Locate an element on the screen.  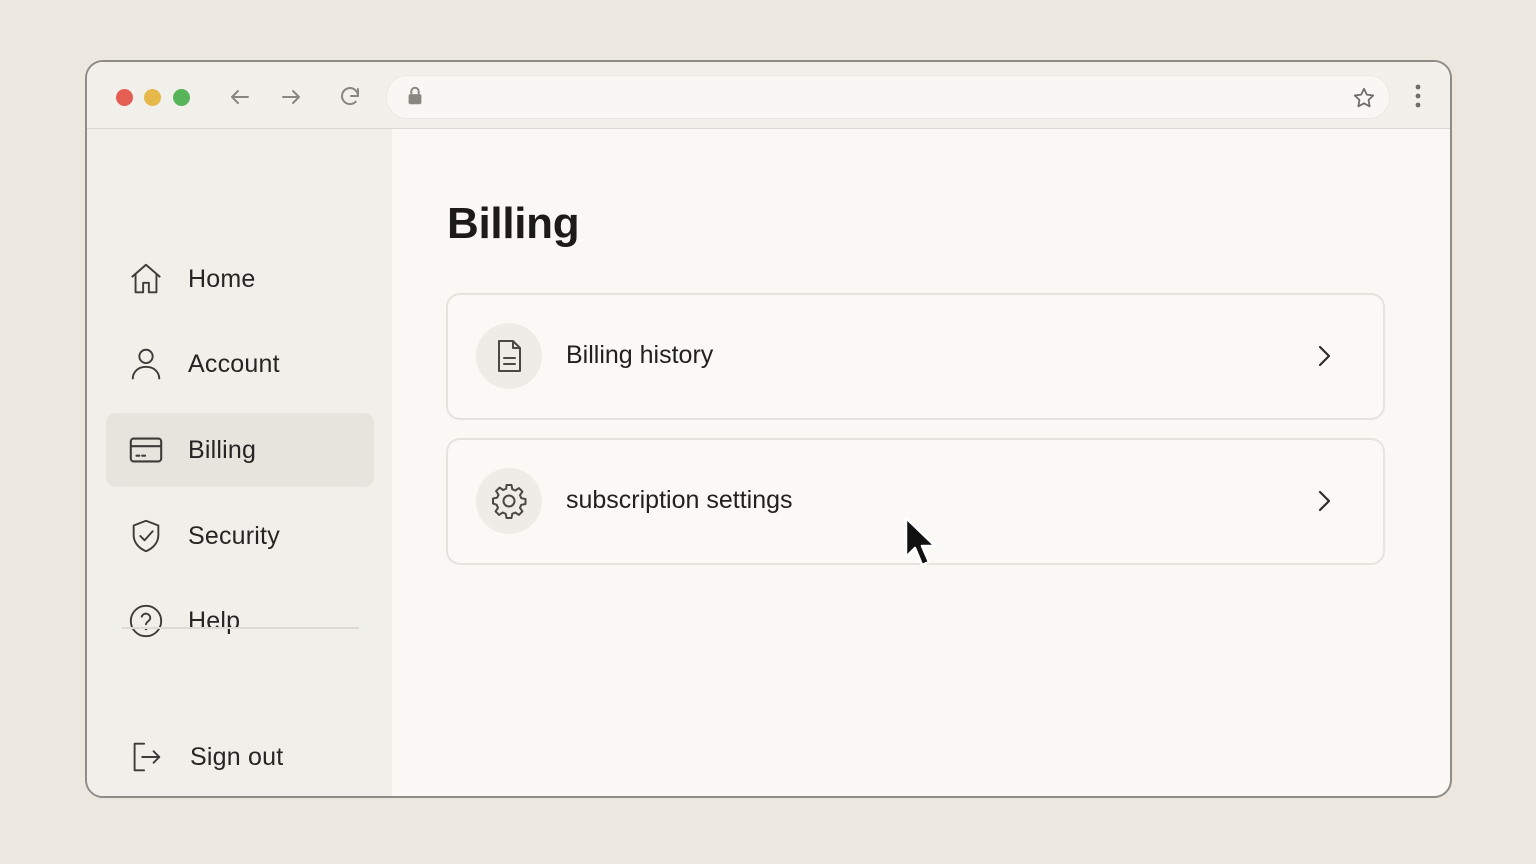
browser-toolbar is located at coordinates (768, 95).